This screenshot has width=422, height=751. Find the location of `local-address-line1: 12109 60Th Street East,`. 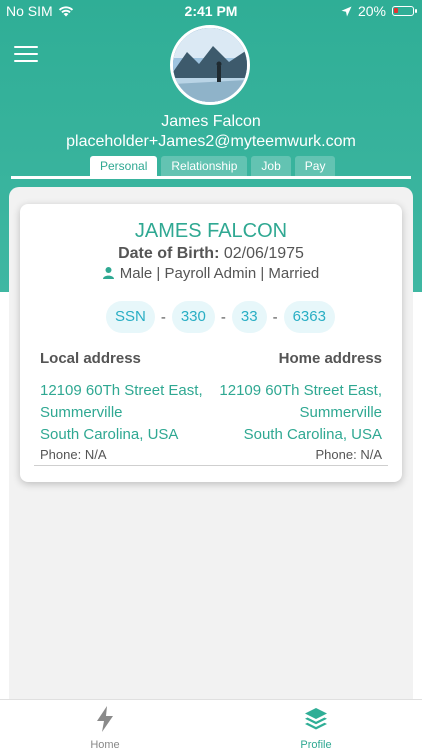

local-address-line1: 12109 60Th Street East, is located at coordinates (121, 390).